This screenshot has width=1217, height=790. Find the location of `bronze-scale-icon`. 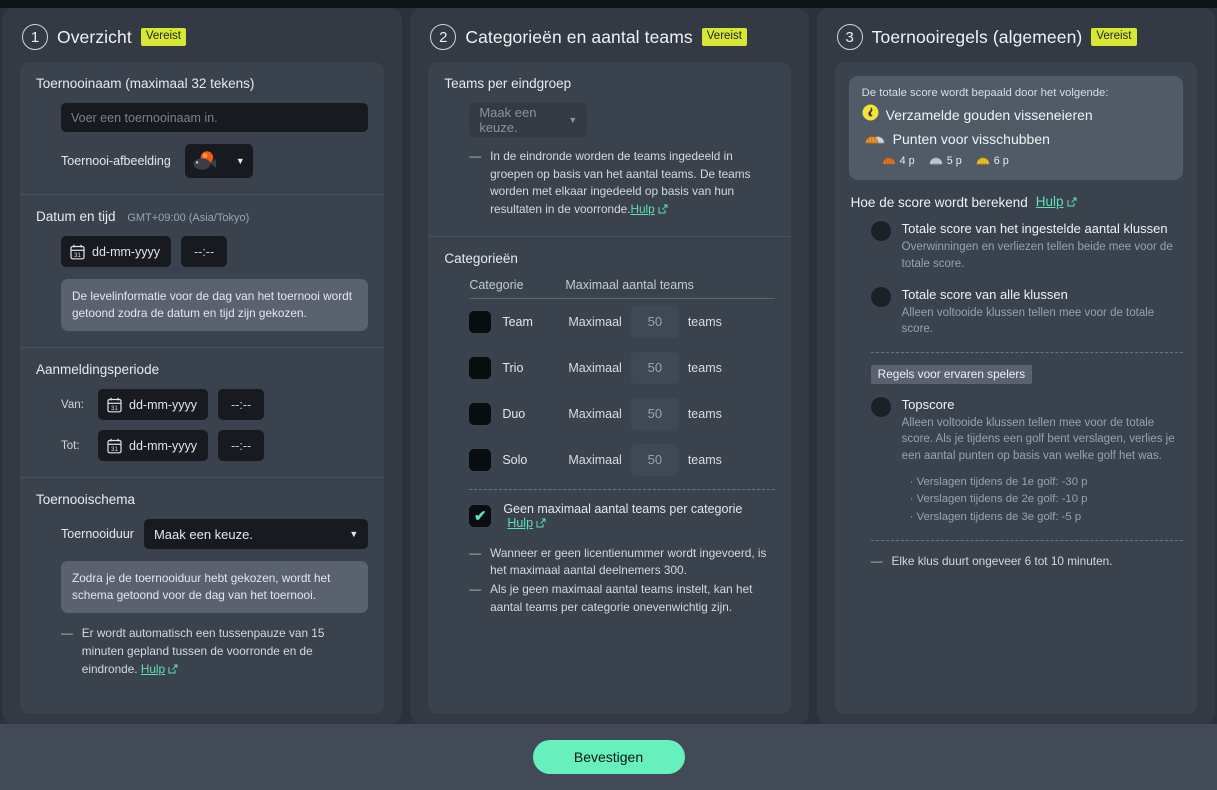

bronze-scale-icon is located at coordinates (889, 161).